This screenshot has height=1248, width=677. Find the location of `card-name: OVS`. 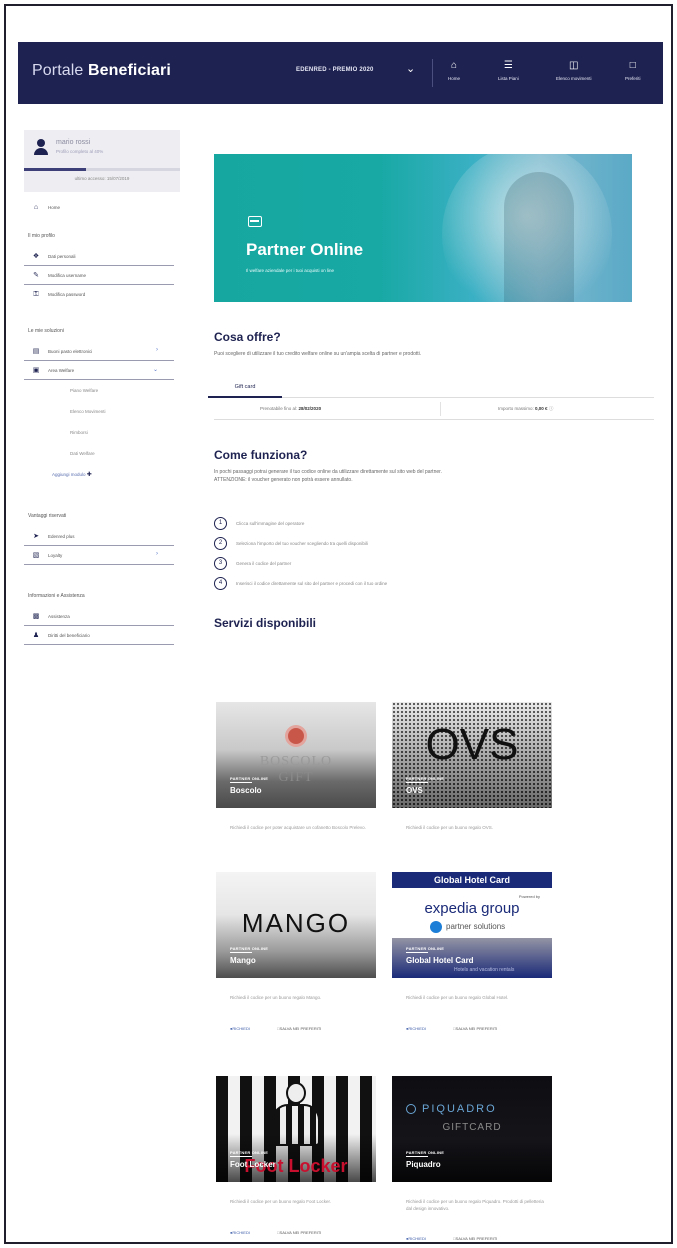

card-name: OVS is located at coordinates (414, 790).